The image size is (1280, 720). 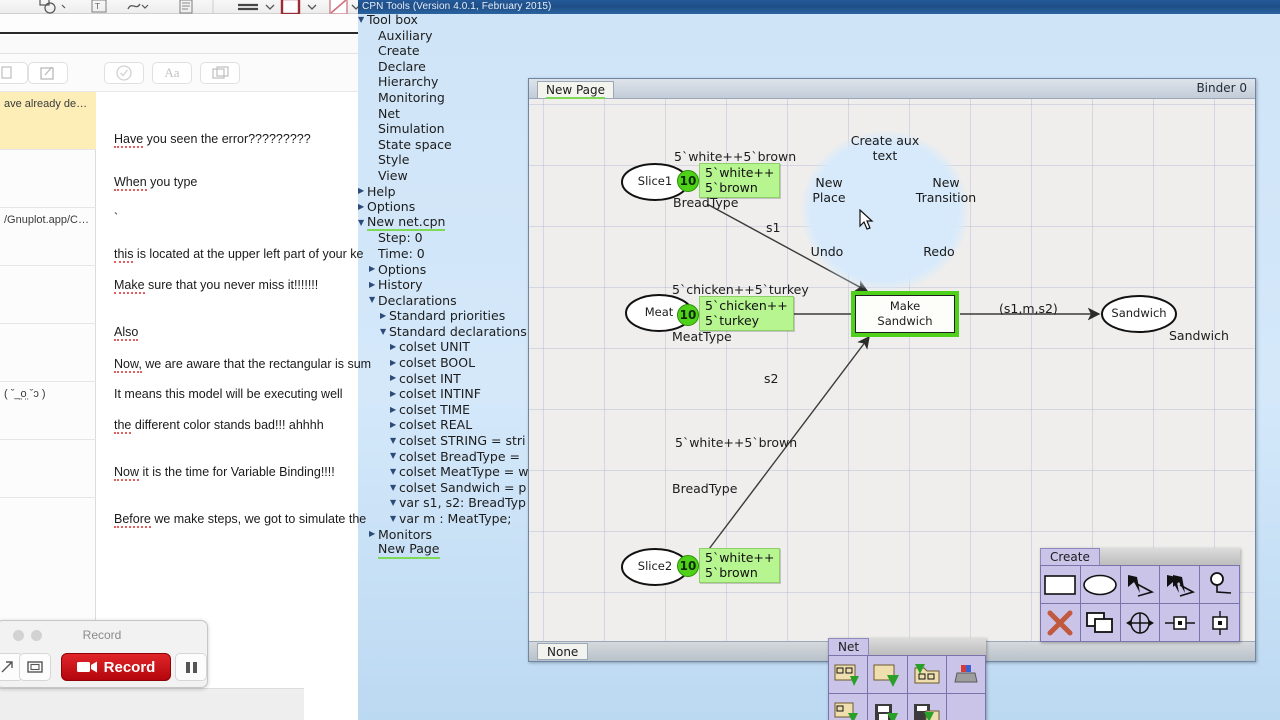 What do you see at coordinates (447, 472) in the screenshot?
I see `tree-node-declaration: colset MeatType = w` at bounding box center [447, 472].